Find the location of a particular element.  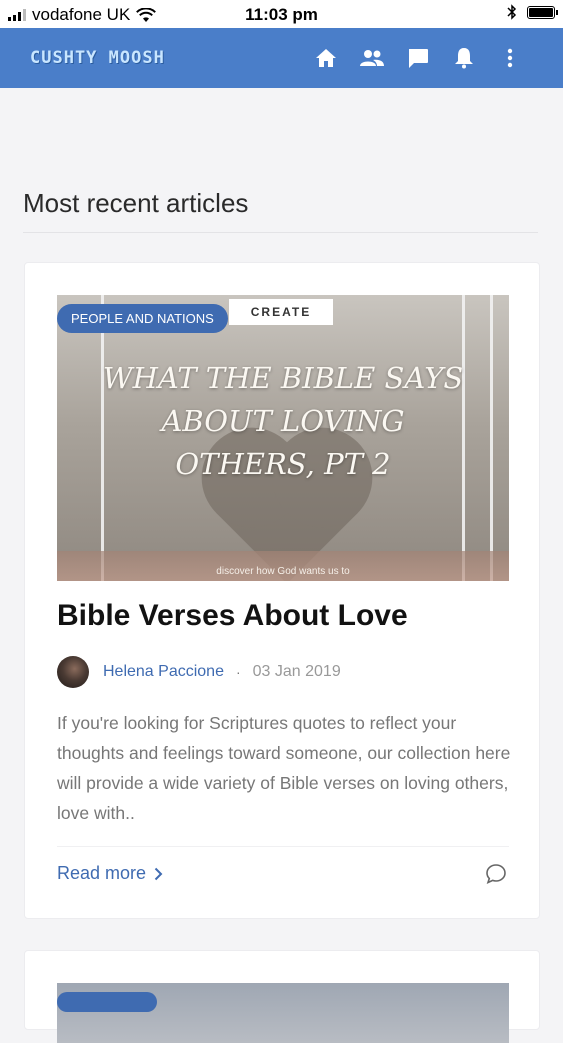

comment-icon is located at coordinates (496, 874).